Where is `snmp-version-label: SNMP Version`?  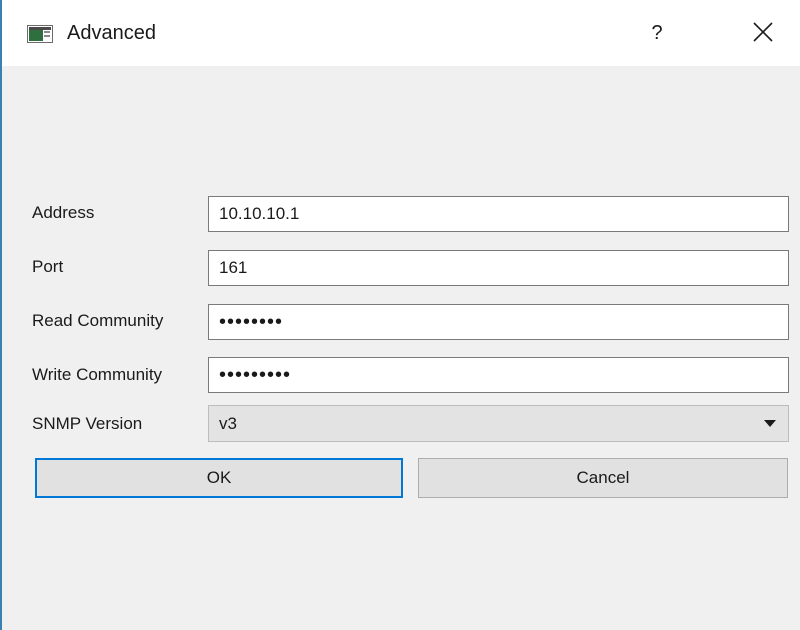 snmp-version-label: SNMP Version is located at coordinates (87, 423).